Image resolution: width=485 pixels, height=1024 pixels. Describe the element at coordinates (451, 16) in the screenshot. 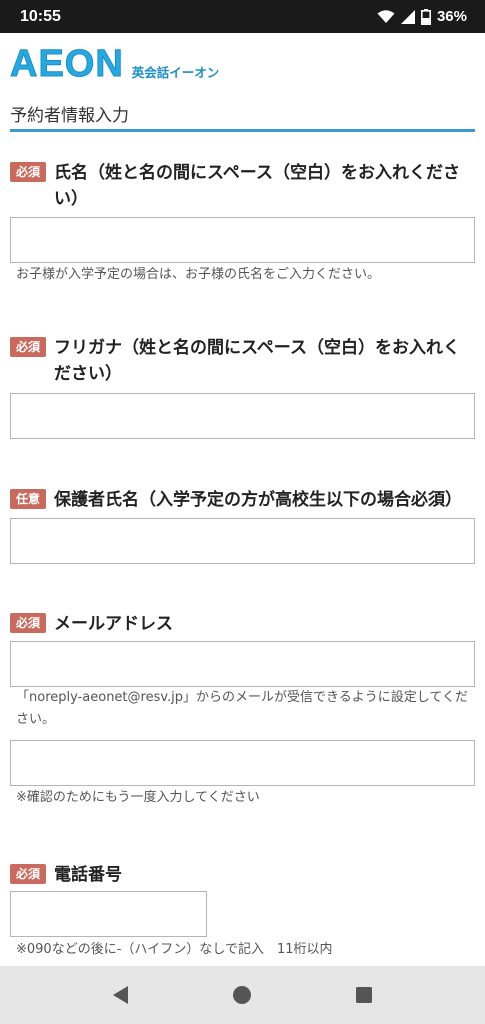

I see `battery-percent: 36%` at that location.